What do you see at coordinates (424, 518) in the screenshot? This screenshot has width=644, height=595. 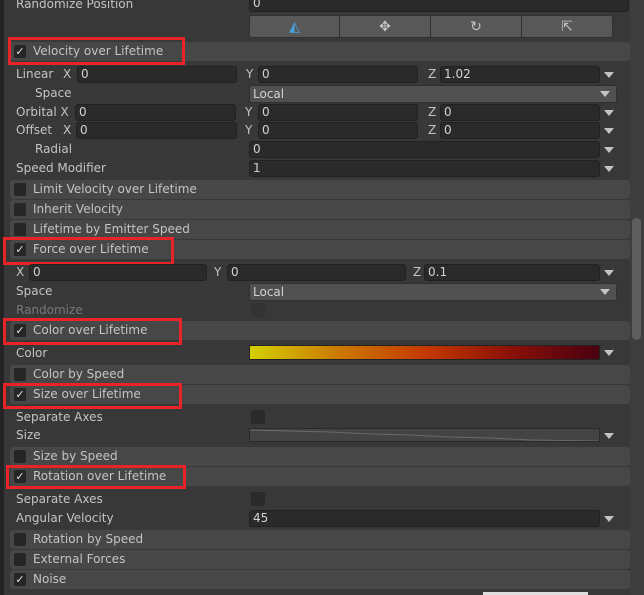 I see `angular-velocity-field: 45` at bounding box center [424, 518].